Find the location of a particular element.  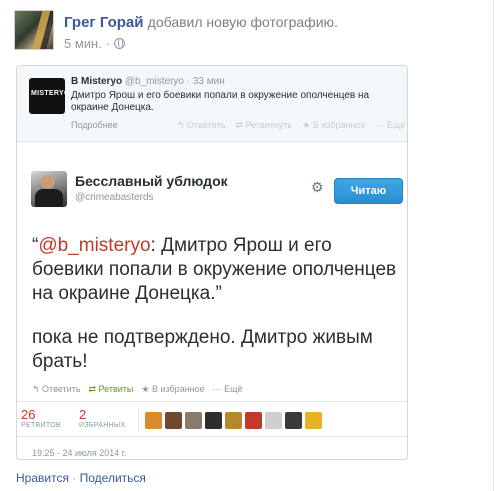

right-border is located at coordinates (493, 245).